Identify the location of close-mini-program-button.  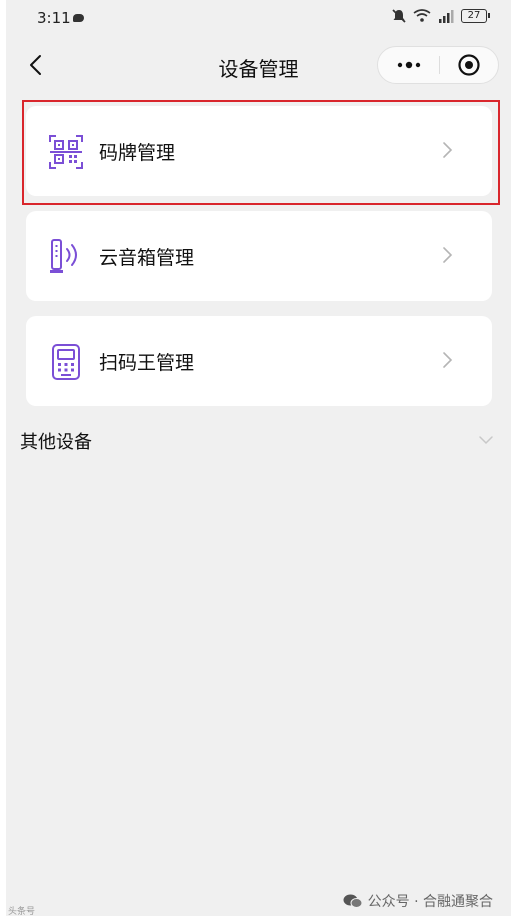
(469, 65).